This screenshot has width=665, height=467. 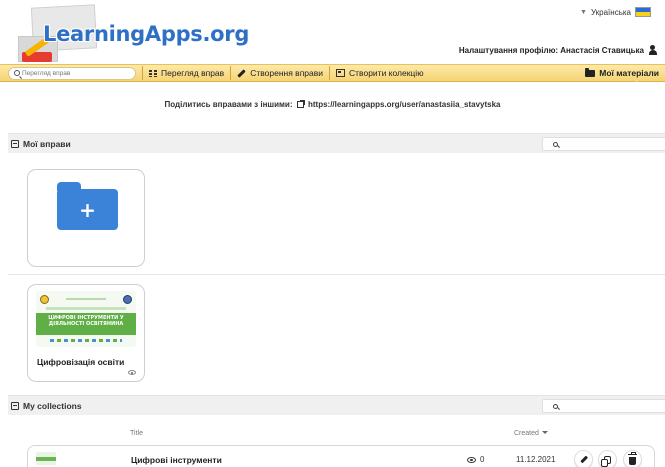 What do you see at coordinates (536, 459) in the screenshot?
I see `collection-created-date: 11.12.2021` at bounding box center [536, 459].